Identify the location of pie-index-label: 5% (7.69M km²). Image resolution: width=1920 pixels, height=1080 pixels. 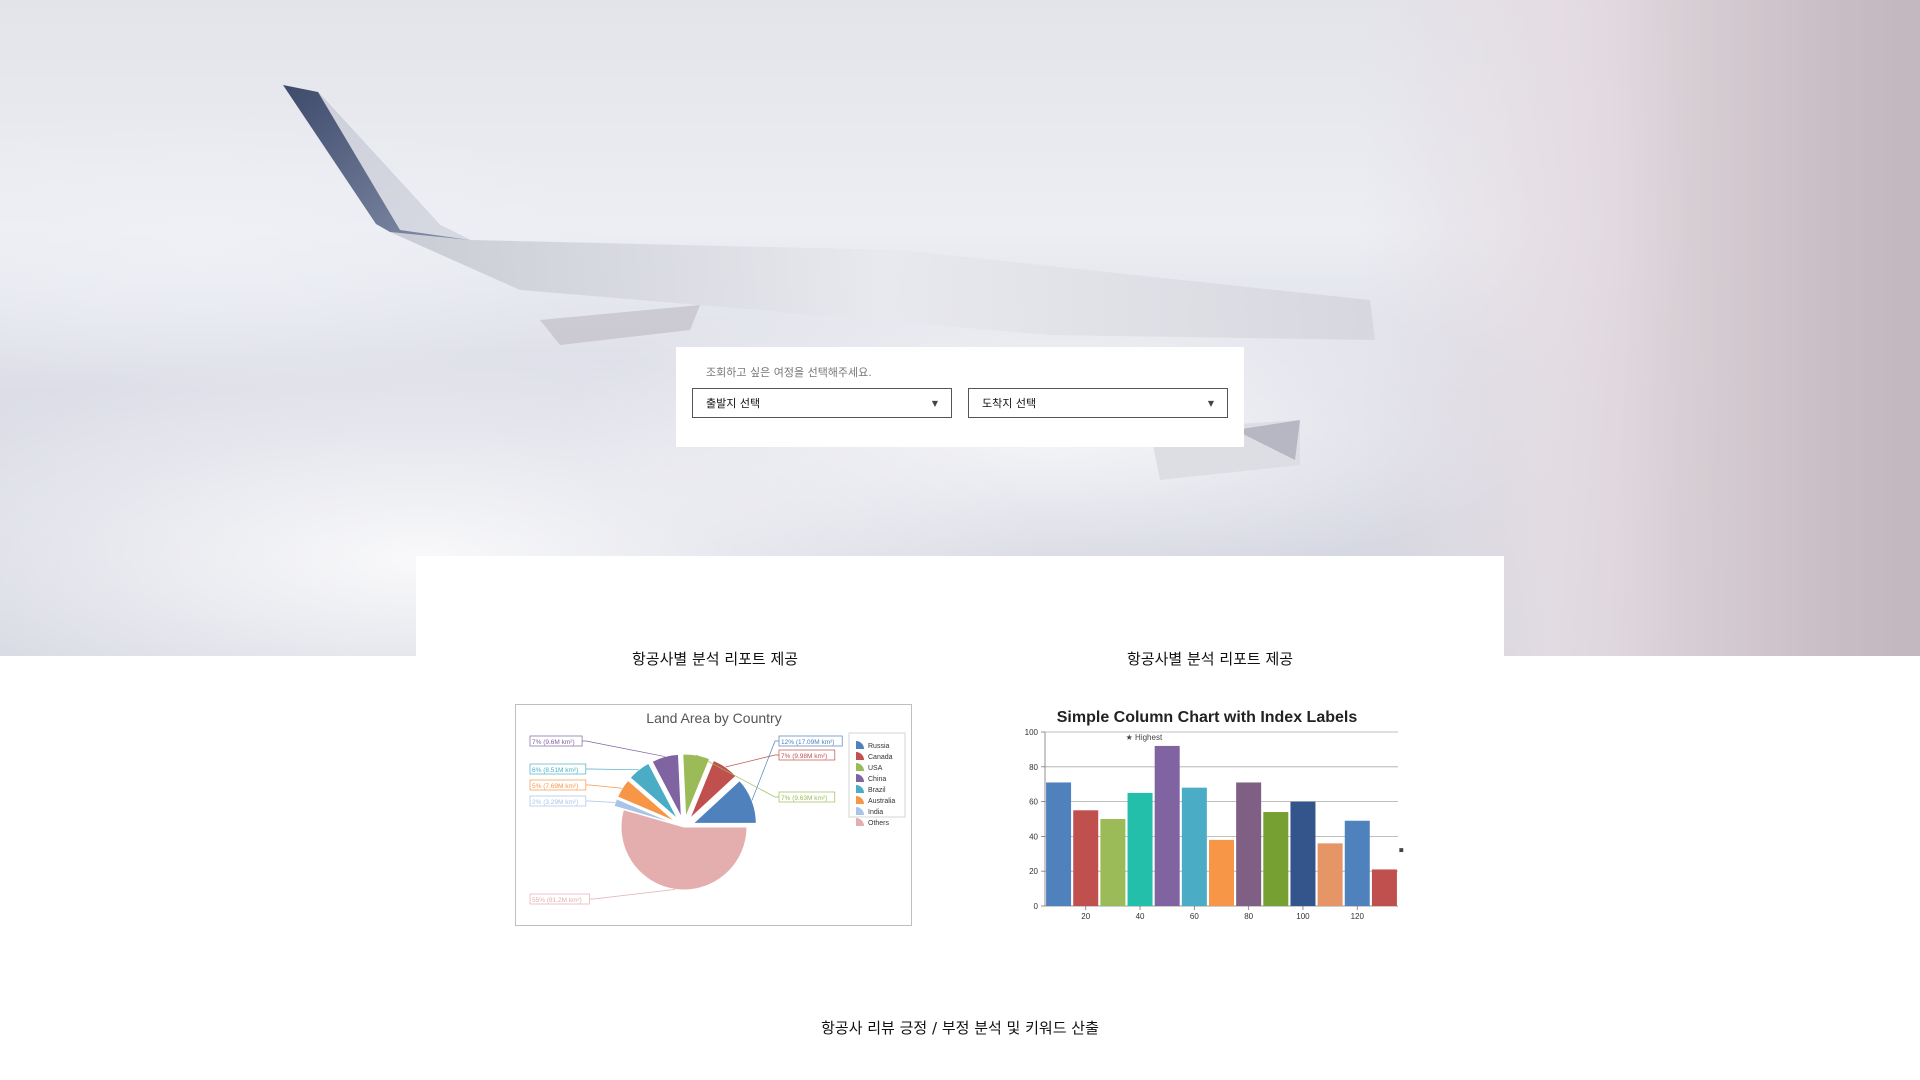
(555, 786).